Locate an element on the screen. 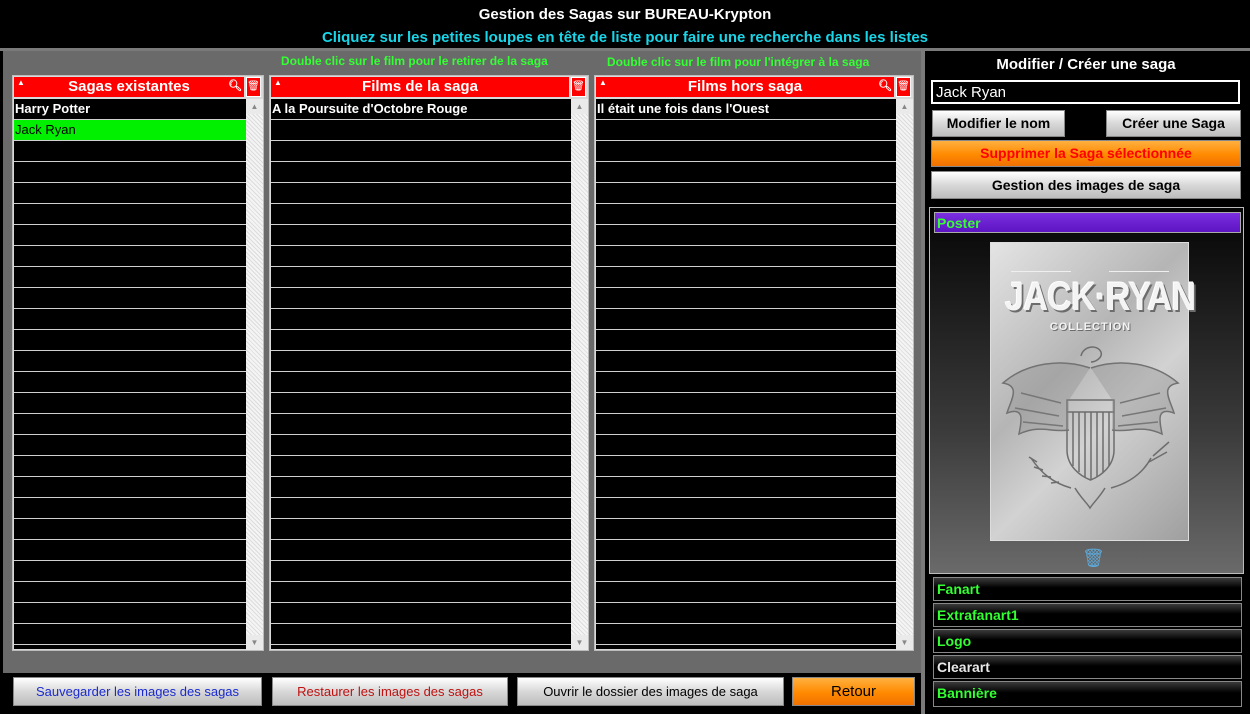  poster-subtitle: COLLECTION is located at coordinates (1090, 327).